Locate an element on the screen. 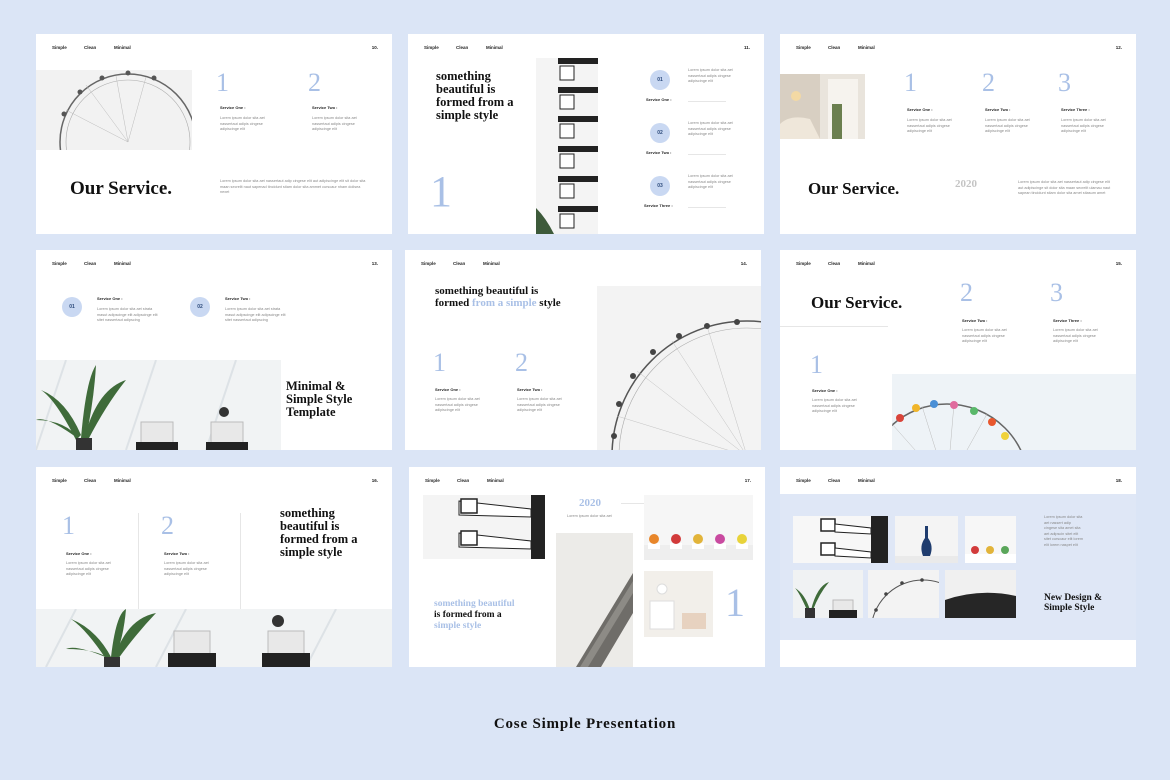 The width and height of the screenshot is (1170, 780). page-number: 13. is located at coordinates (374, 263).